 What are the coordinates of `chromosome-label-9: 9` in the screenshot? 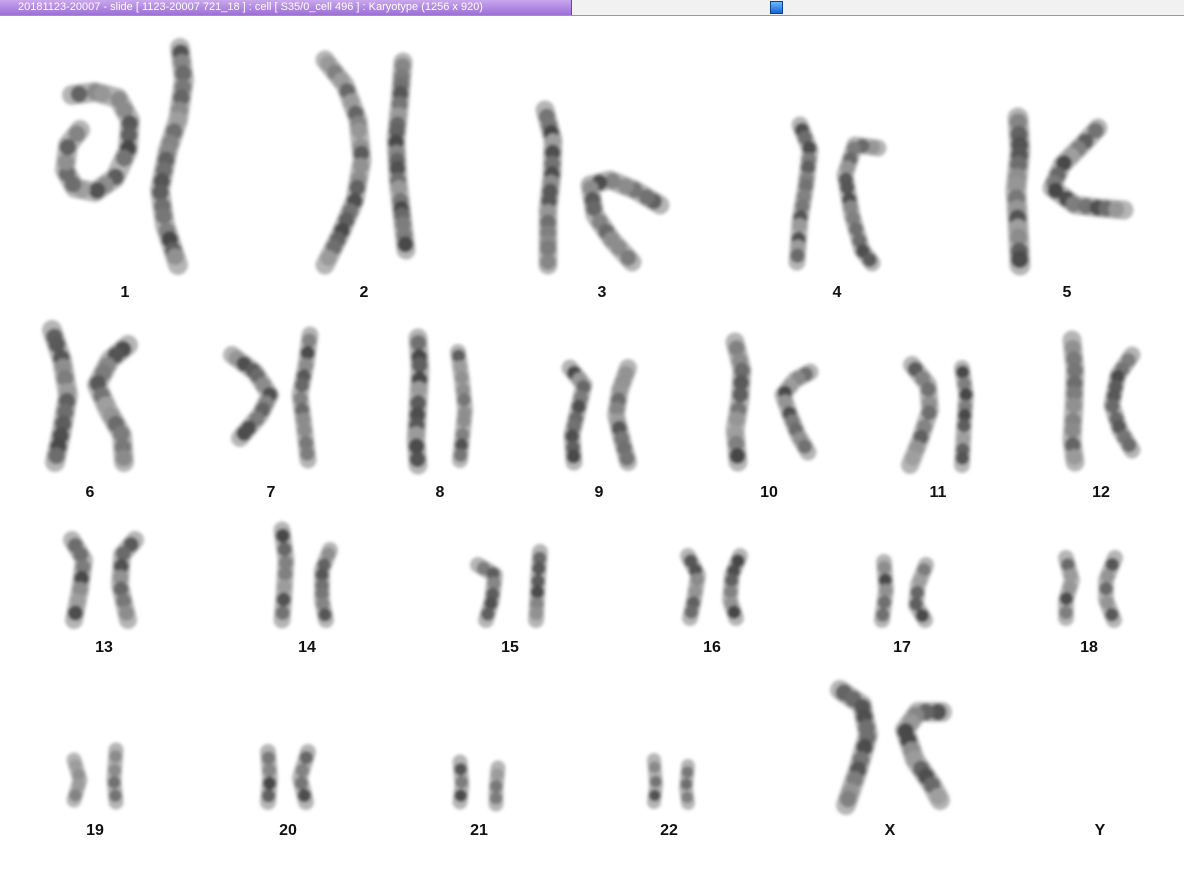 It's located at (599, 492).